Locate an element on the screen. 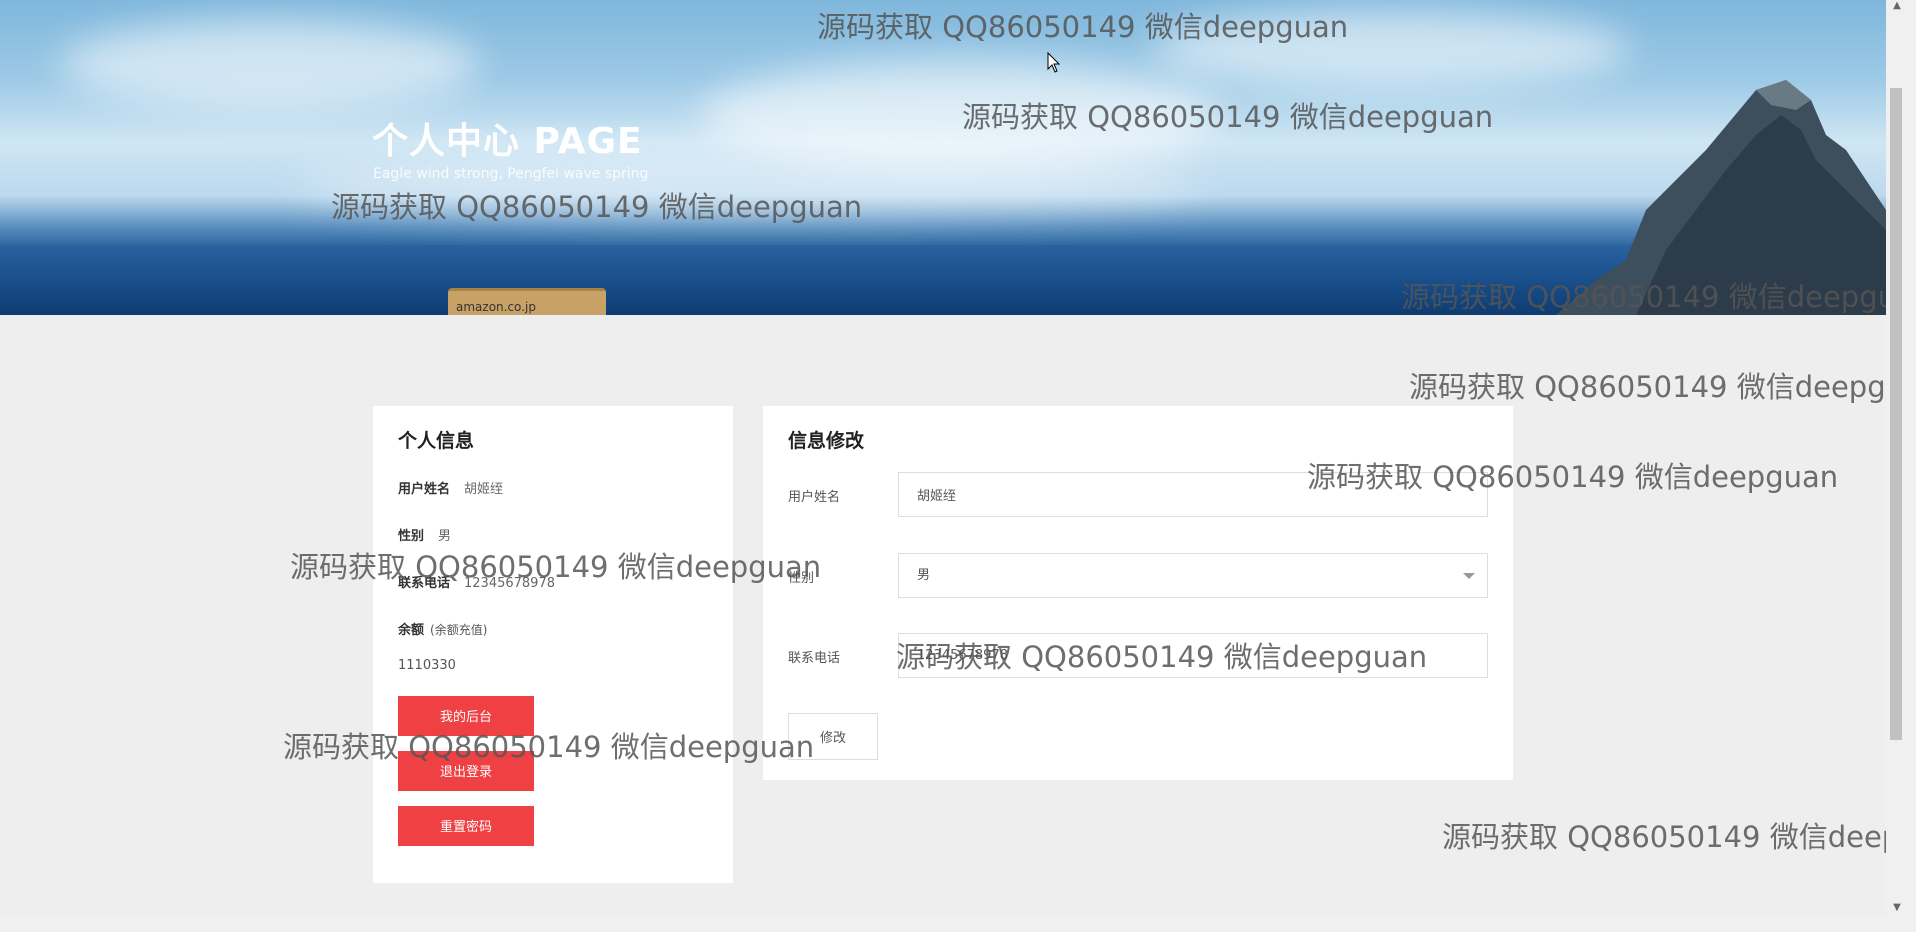 The image size is (1916, 932). logout-button: 退出登录 is located at coordinates (466, 771).